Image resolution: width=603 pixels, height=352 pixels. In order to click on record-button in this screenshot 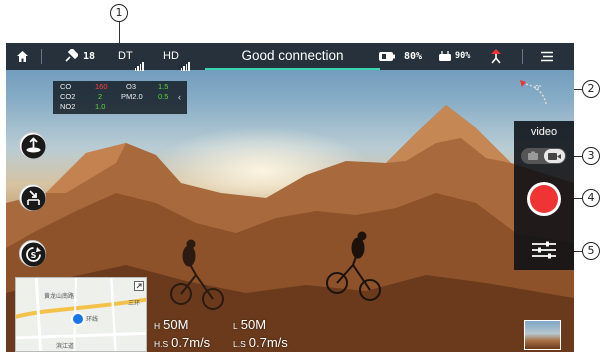, I will do `click(544, 199)`.